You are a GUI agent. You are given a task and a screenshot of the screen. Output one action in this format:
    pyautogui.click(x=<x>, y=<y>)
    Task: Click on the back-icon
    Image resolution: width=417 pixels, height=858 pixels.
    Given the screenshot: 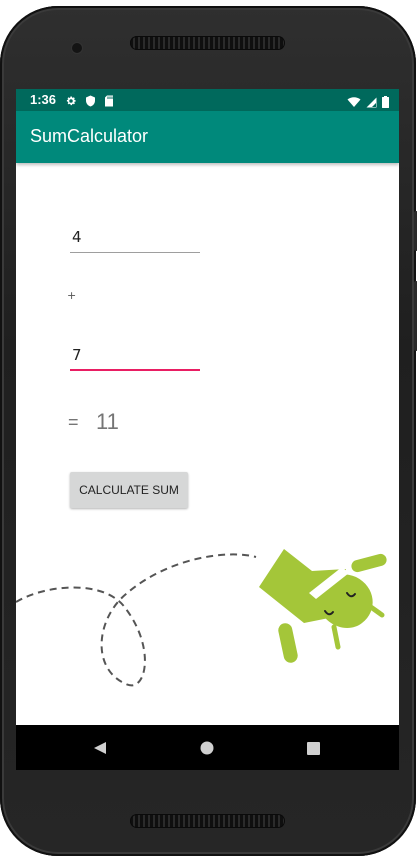 What is the action you would take?
    pyautogui.click(x=100, y=748)
    